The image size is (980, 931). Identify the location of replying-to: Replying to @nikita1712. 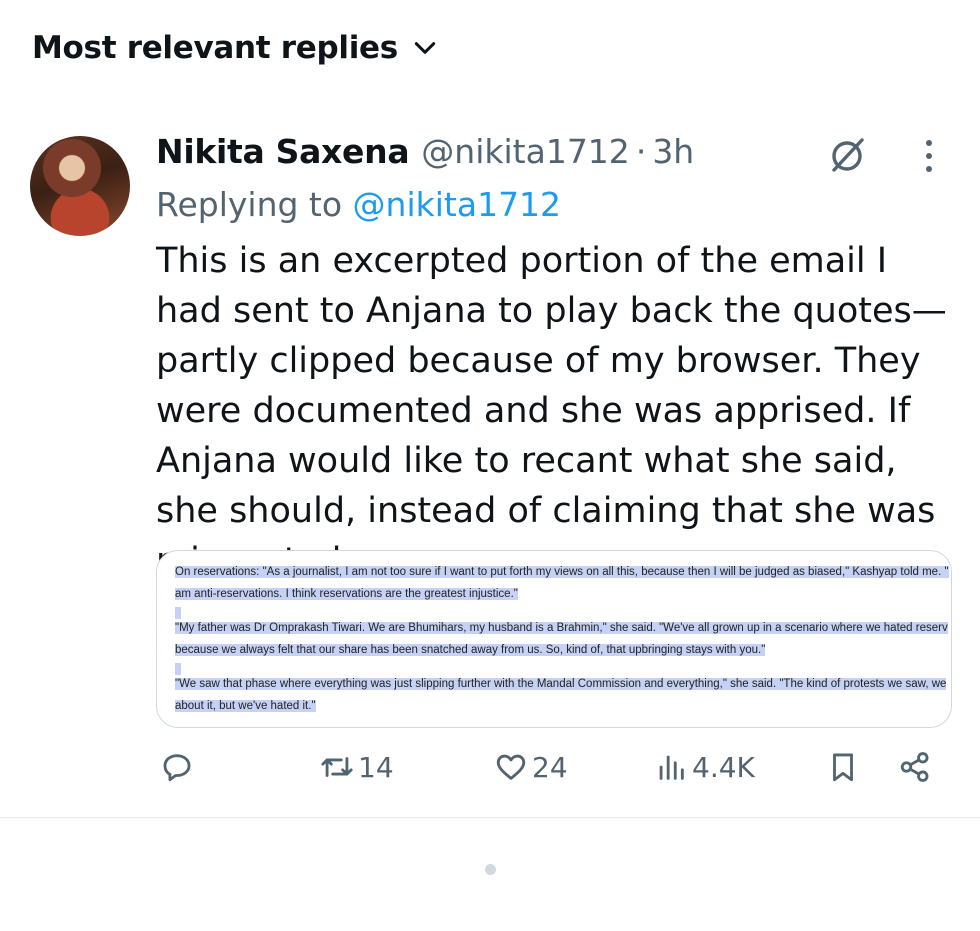
(556, 205).